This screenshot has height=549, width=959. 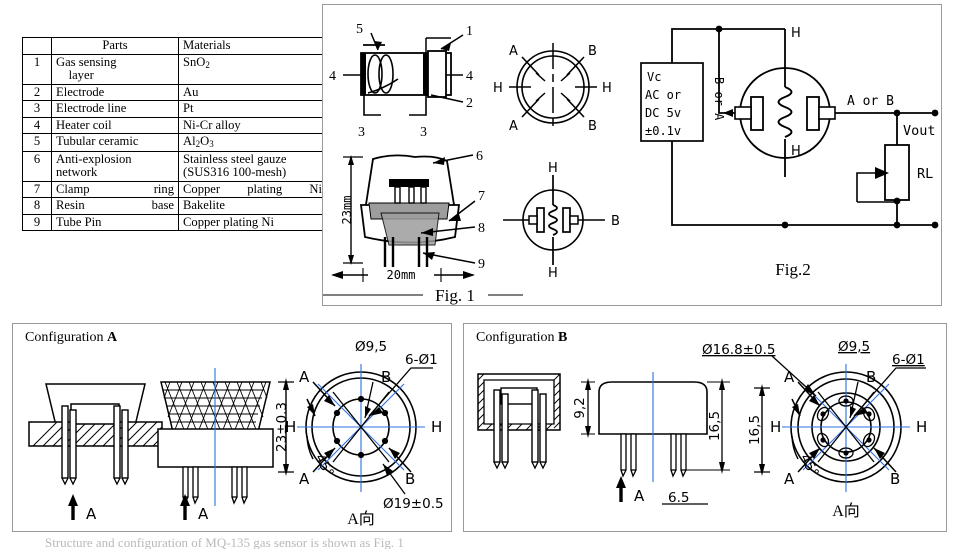 I want to click on row-material: SnO2, so click(x=252, y=69).